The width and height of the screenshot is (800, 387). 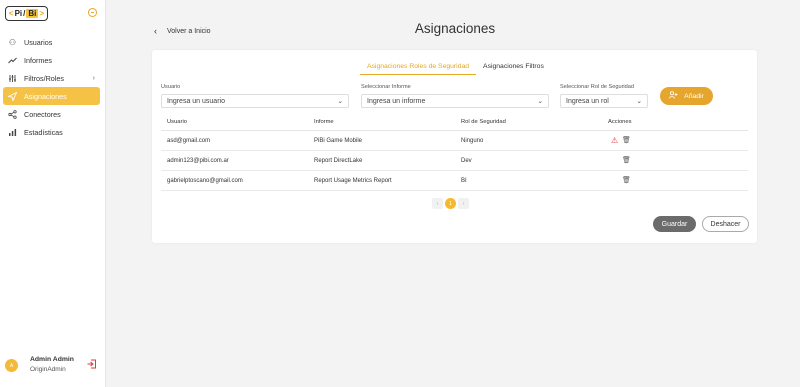 I want to click on save-button: Guardar, so click(x=674, y=224).